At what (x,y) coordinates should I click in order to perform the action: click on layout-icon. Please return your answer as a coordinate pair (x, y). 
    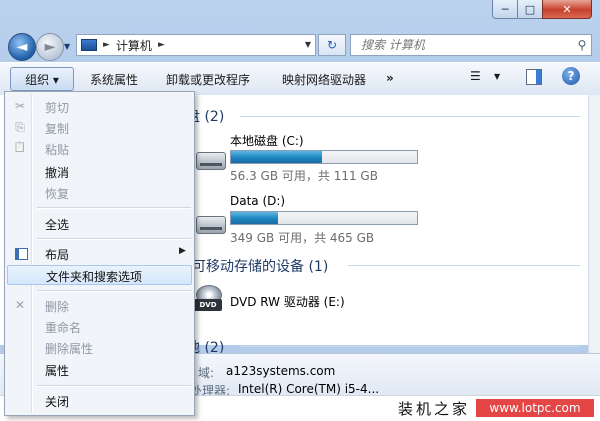
    Looking at the image, I should click on (21, 254).